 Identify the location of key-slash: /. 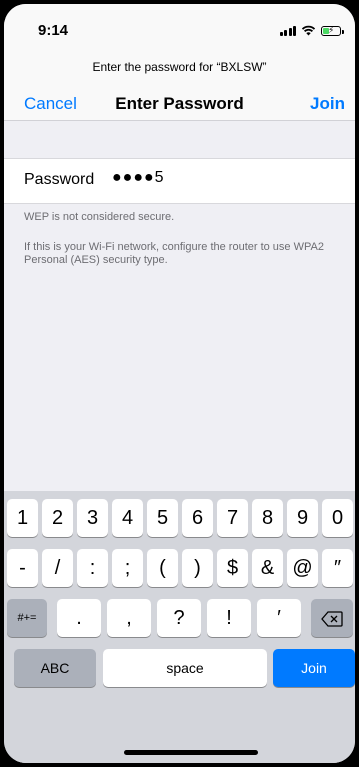
(57, 568).